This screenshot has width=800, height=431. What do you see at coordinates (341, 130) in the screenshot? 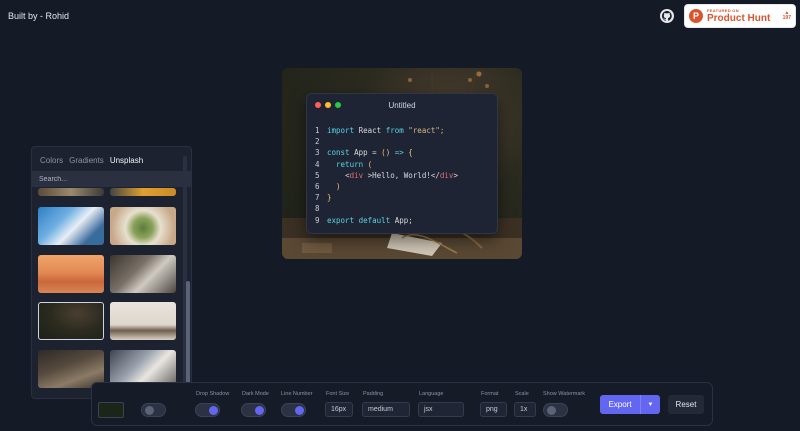
I see `code-token: import` at bounding box center [341, 130].